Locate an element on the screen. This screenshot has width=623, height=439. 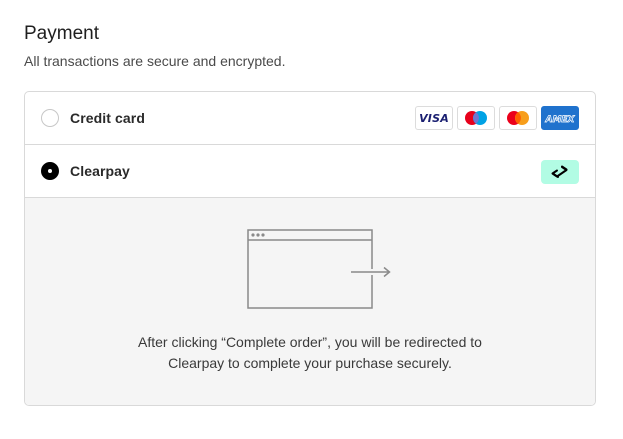
amex-icon-svg: AMEX is located at coordinates (560, 120).